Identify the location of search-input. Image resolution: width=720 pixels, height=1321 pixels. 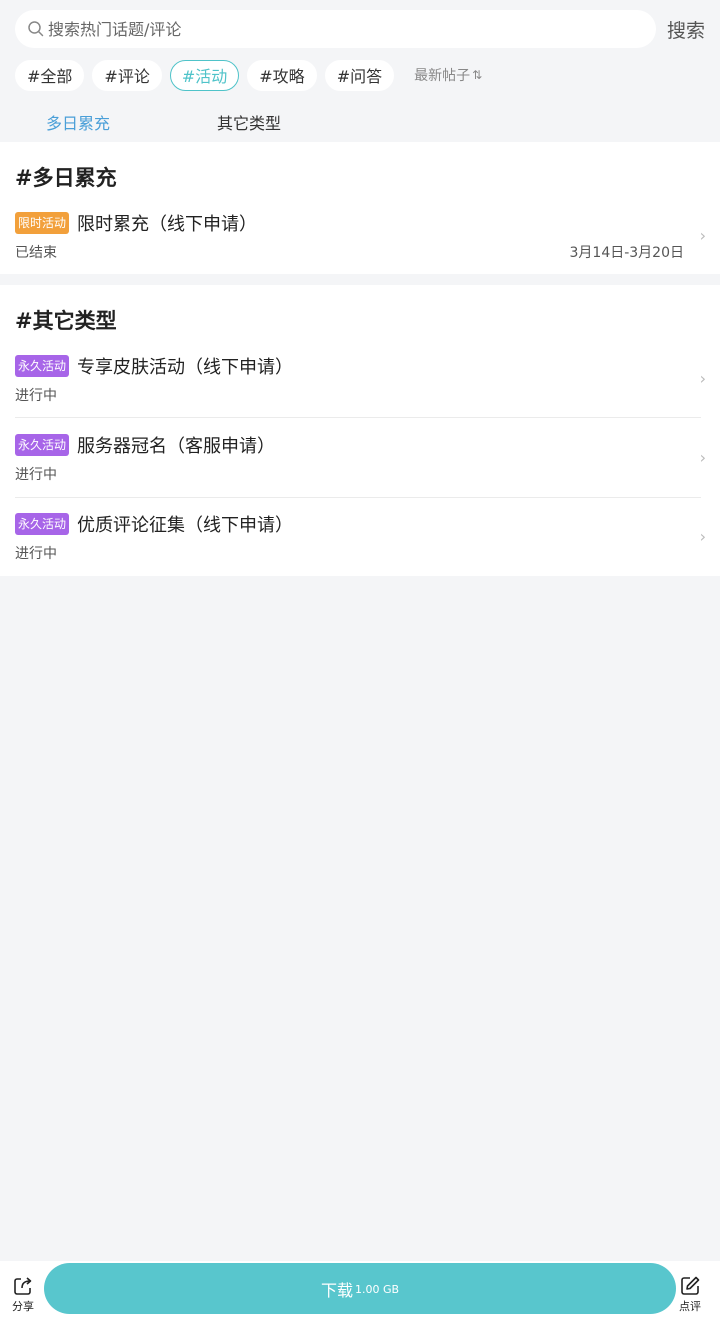
(338, 29).